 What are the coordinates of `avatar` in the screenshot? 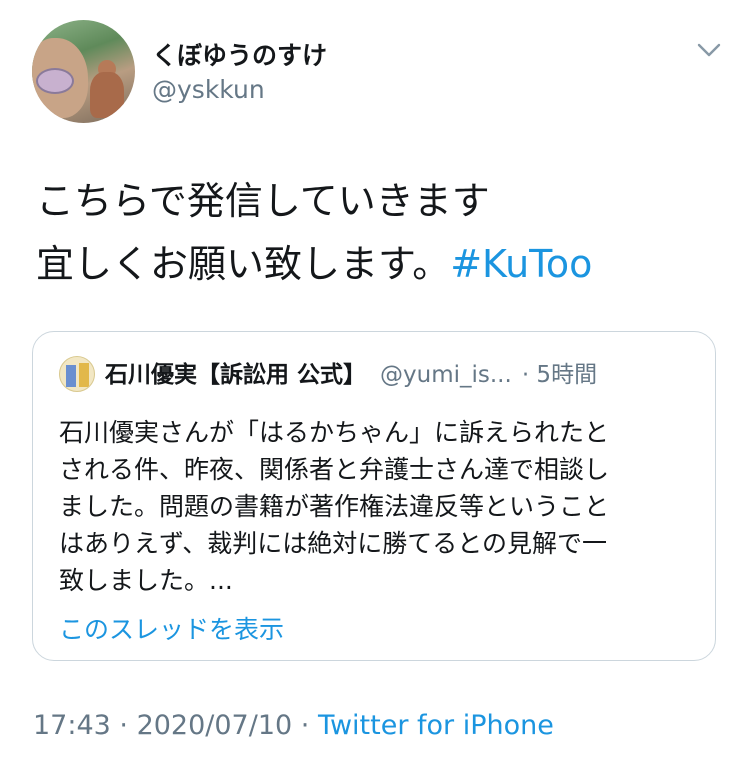 It's located at (83, 71).